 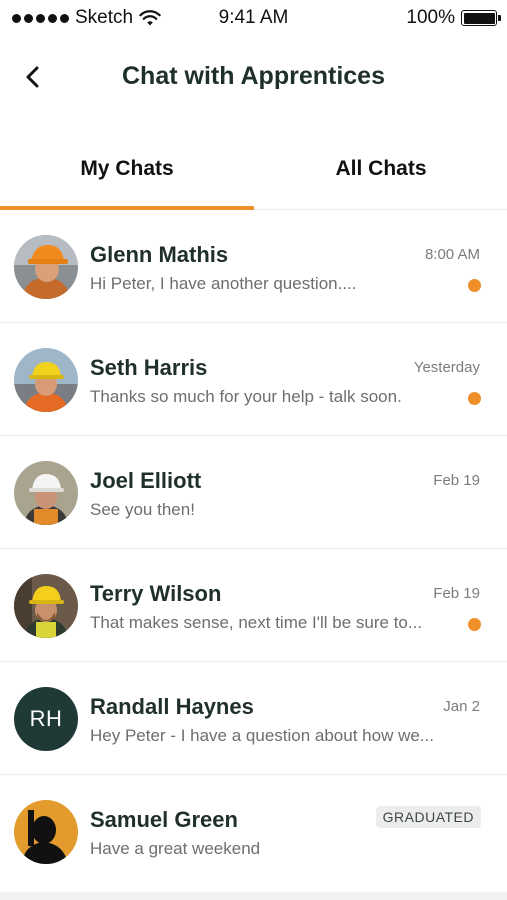 I want to click on bottom-divider, so click(x=253, y=896).